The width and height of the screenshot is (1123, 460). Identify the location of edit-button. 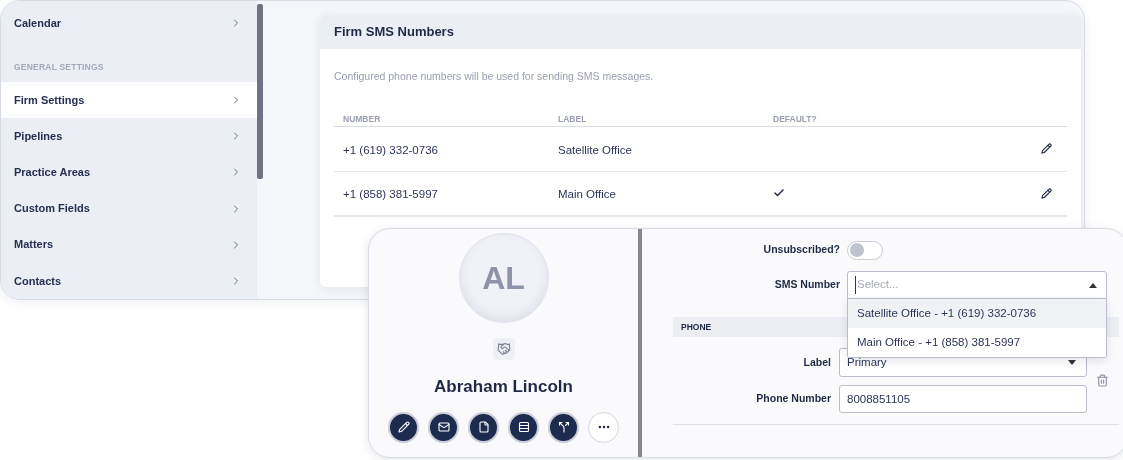
(403, 427).